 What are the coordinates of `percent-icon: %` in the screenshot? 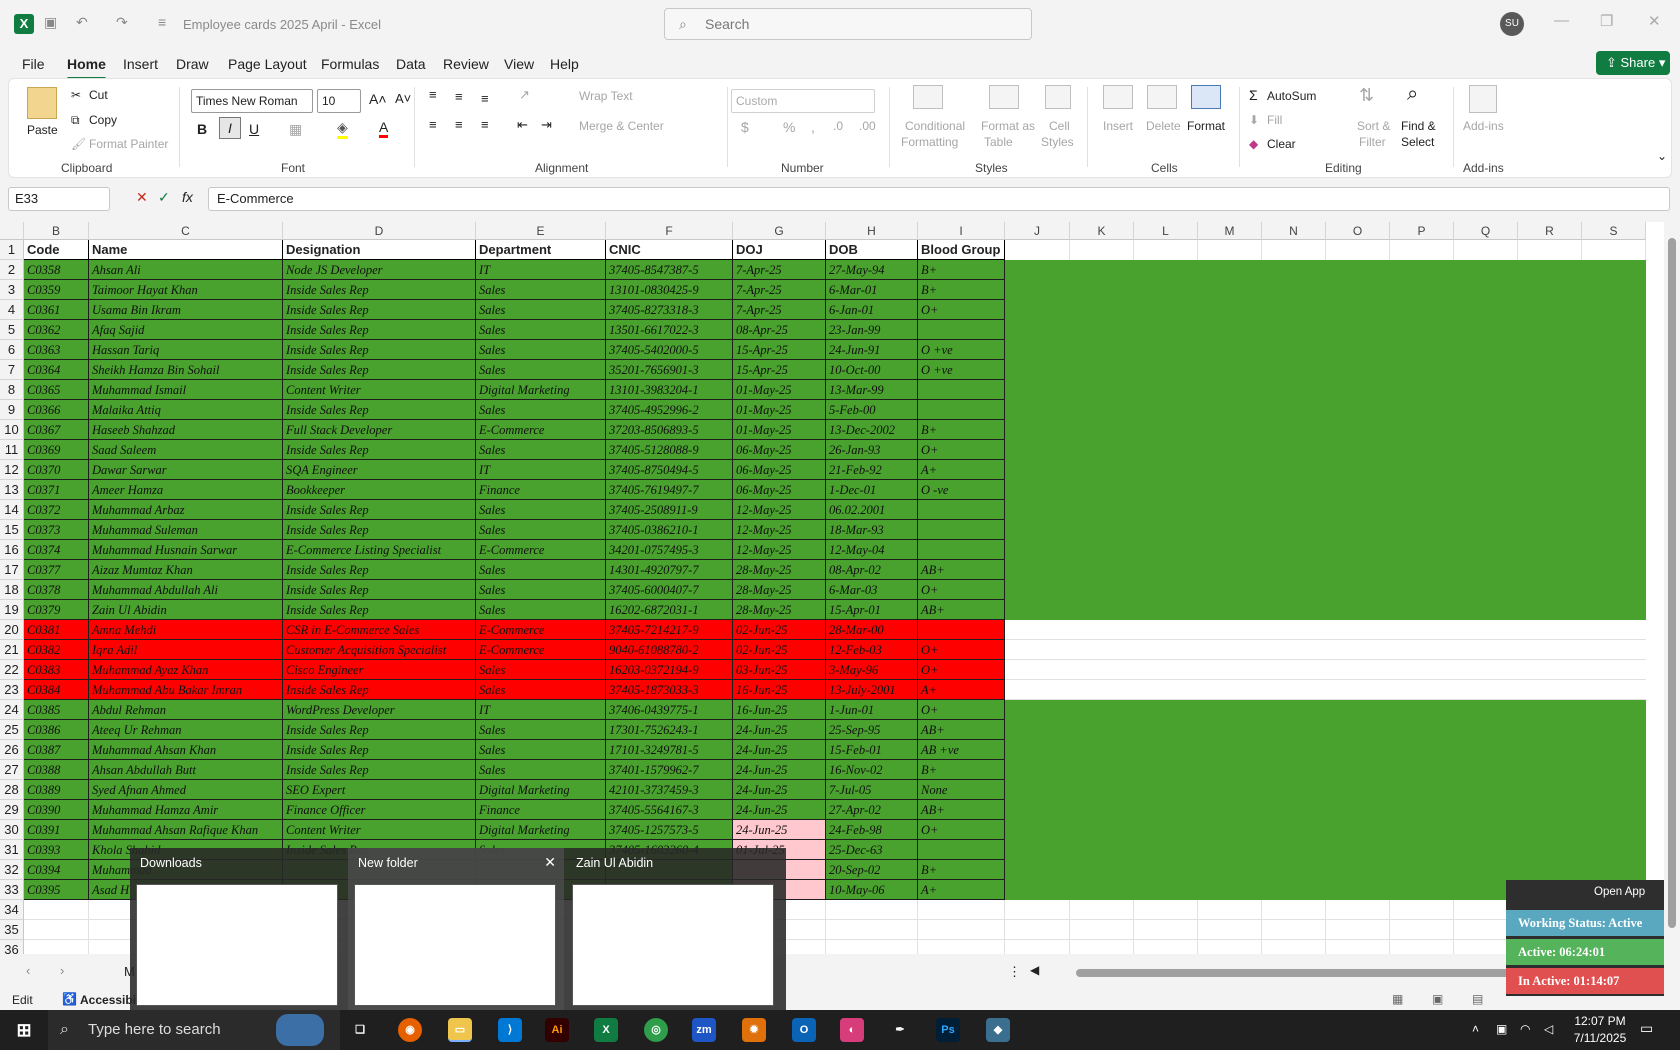 It's located at (789, 127).